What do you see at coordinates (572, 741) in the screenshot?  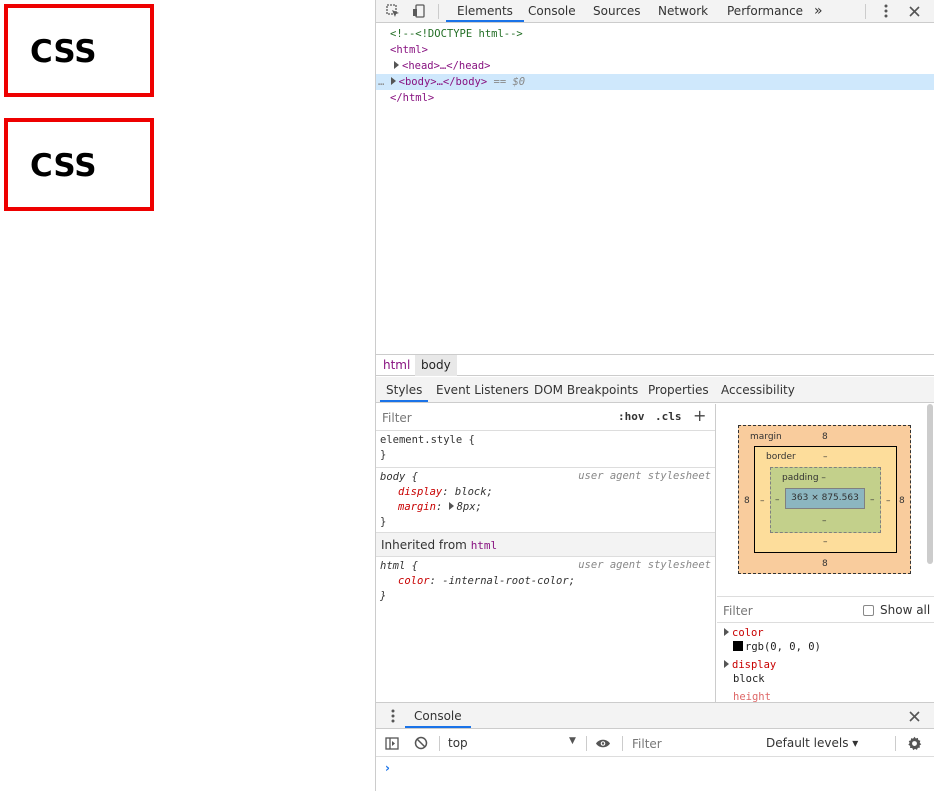 I see `chevron-down-icon: ▼` at bounding box center [572, 741].